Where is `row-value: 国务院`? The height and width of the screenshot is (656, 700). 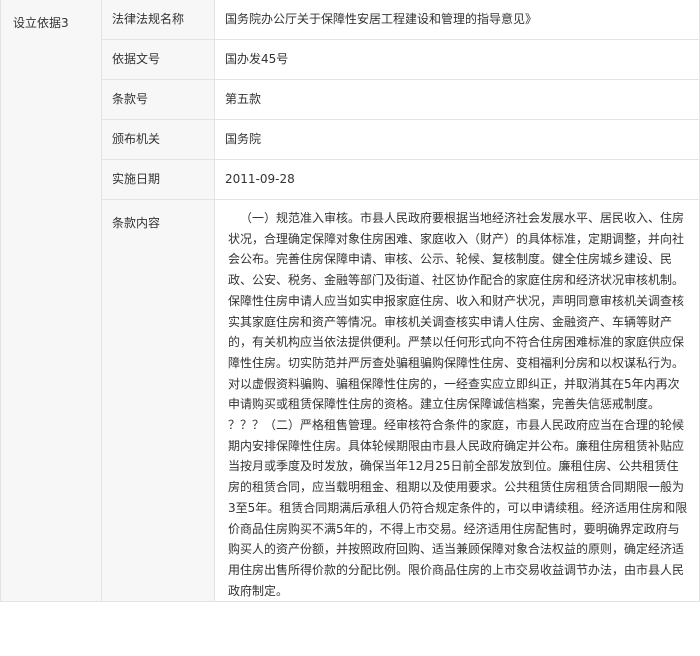
row-value: 国务院 is located at coordinates (457, 139).